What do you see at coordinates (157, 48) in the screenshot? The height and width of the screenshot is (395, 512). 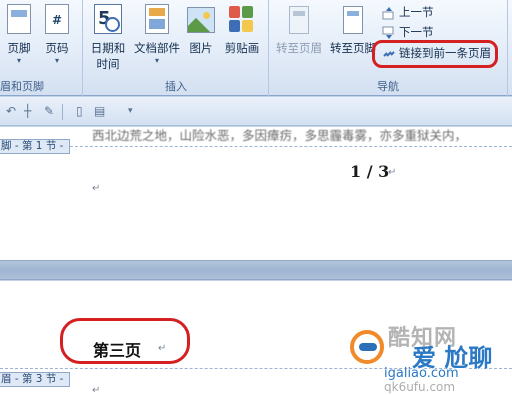 I see `quick-parts-label: 文档部件` at bounding box center [157, 48].